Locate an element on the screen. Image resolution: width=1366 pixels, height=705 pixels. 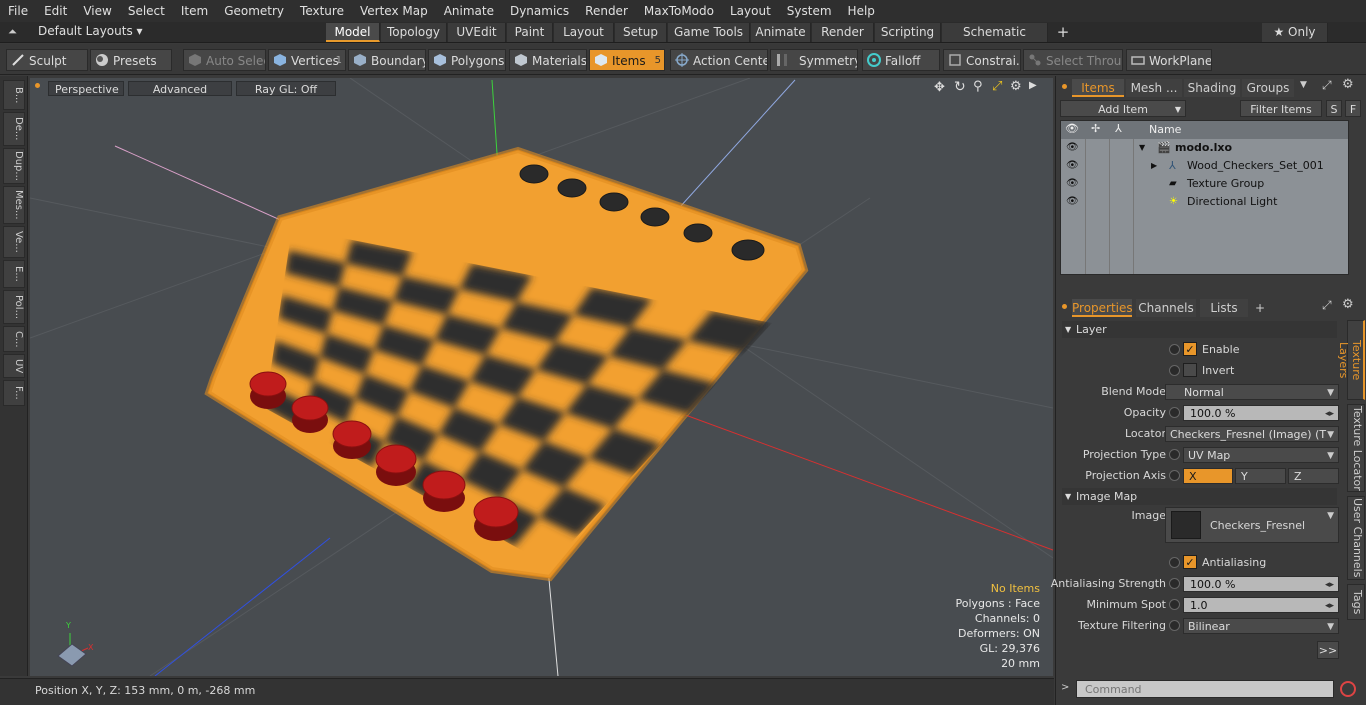
expand-arrow-icon: ▼ is located at coordinates (1142, 148).